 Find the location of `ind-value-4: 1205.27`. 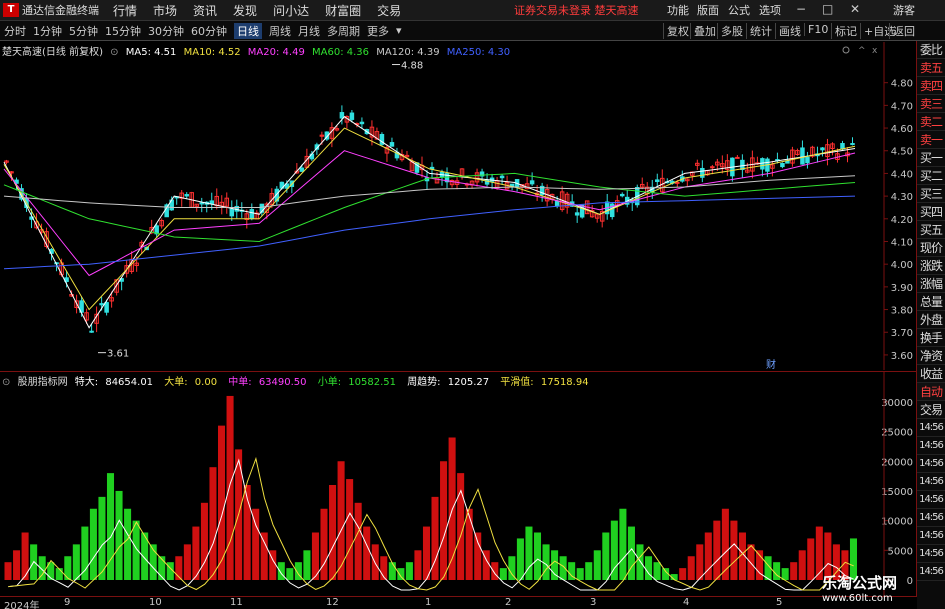

ind-value-4: 1205.27 is located at coordinates (468, 382).